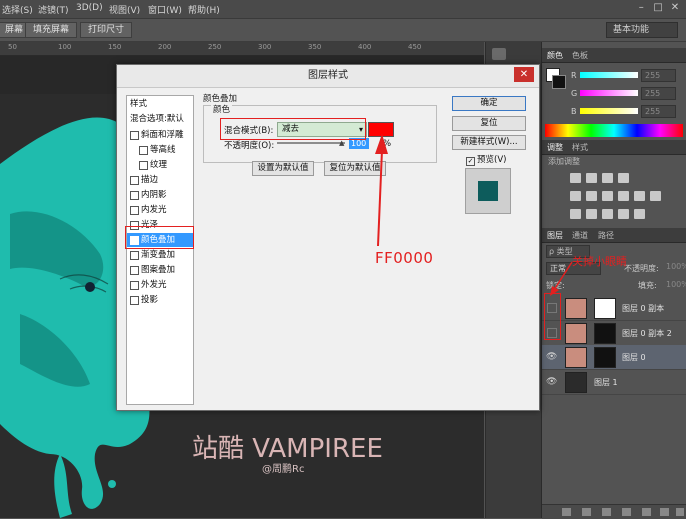 This screenshot has height=519, width=686. What do you see at coordinates (575, 214) in the screenshot?
I see `invert-icon` at bounding box center [575, 214].